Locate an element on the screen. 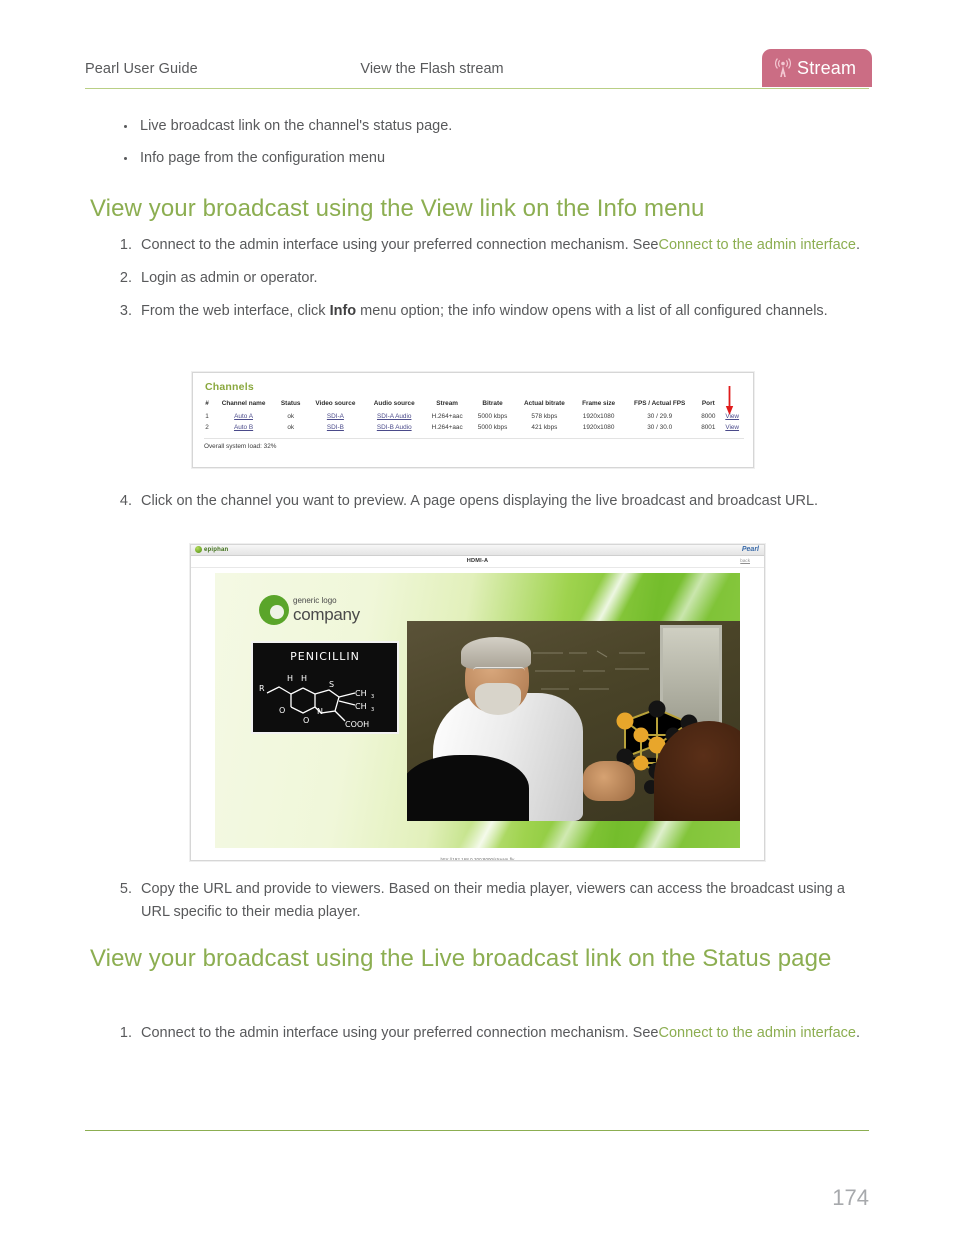  cell-channel-name: Auto A is located at coordinates (243, 416).